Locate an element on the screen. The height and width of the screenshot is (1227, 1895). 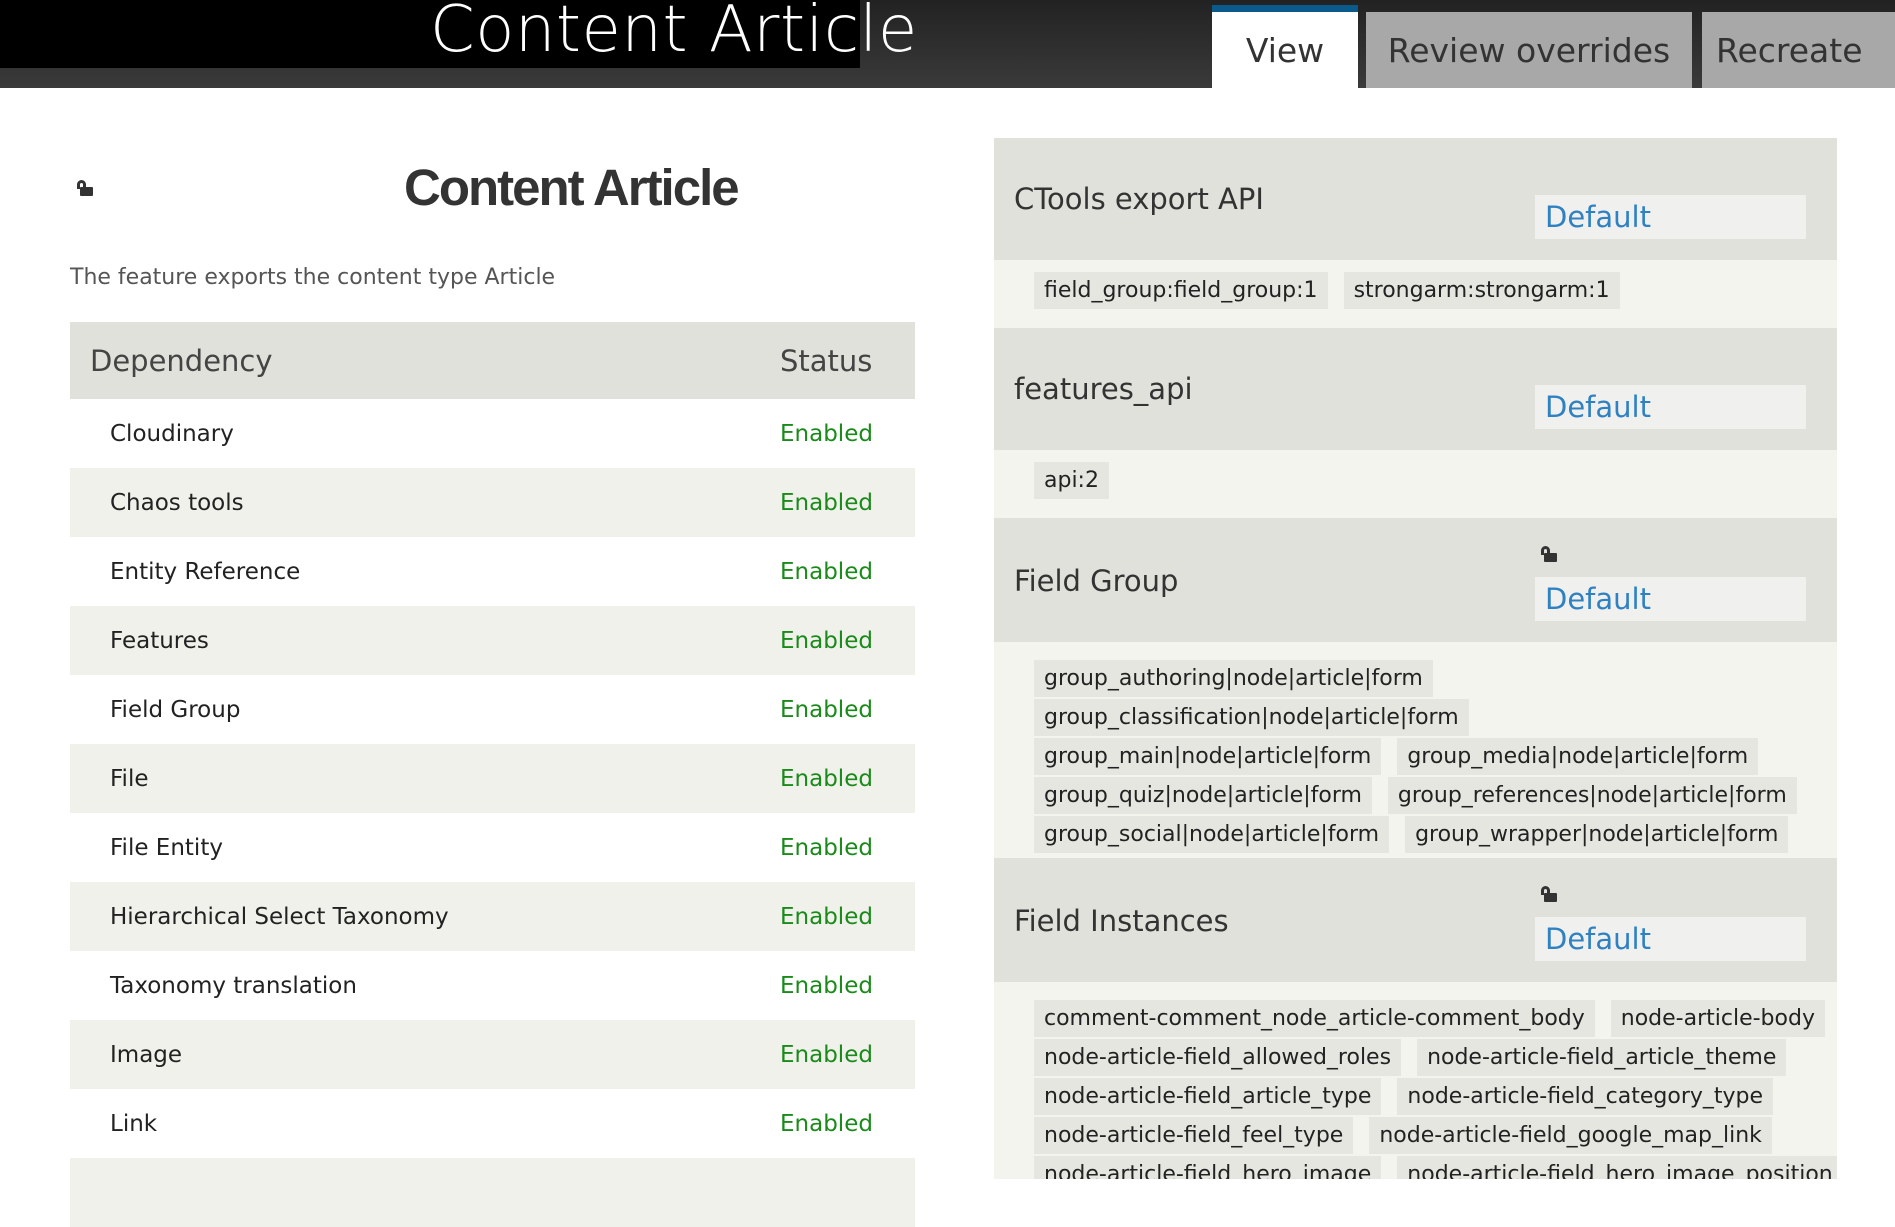
component-item: api:2 is located at coordinates (1071, 480).